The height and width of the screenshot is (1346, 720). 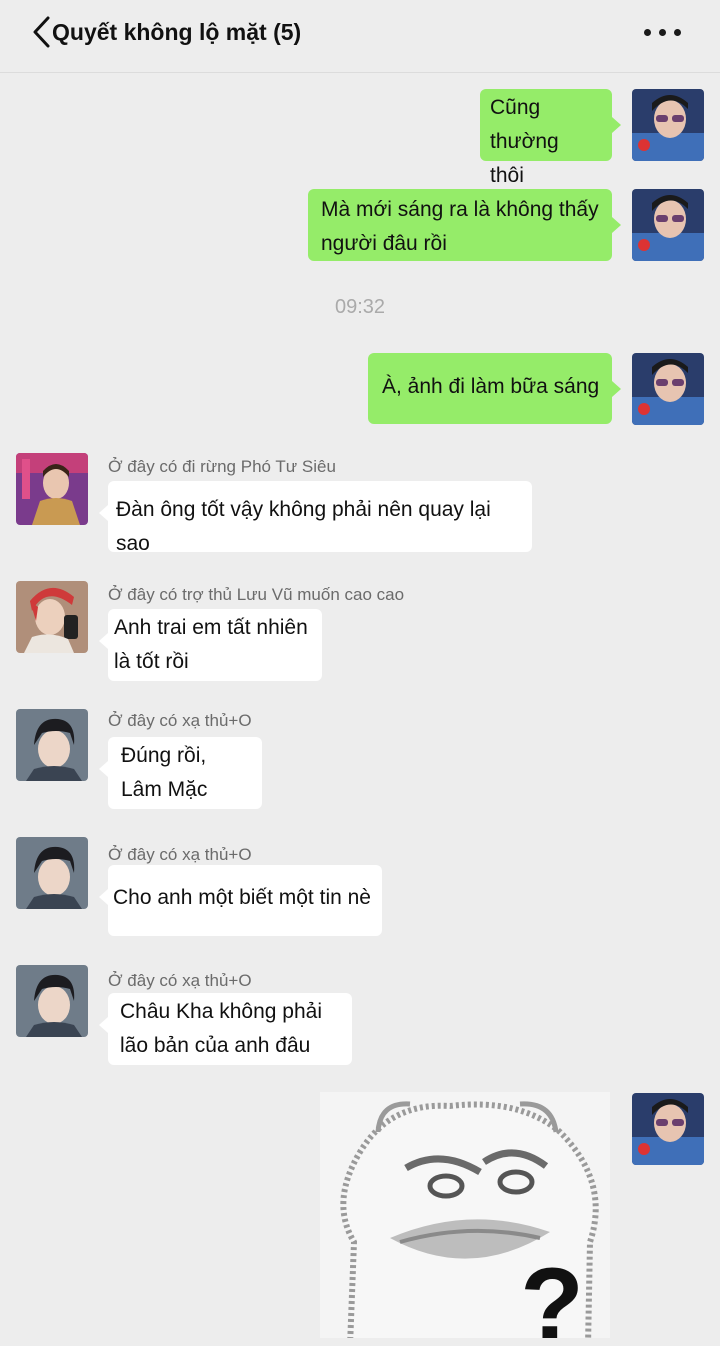 I want to click on message-line: người đâu rồi, so click(x=384, y=243).